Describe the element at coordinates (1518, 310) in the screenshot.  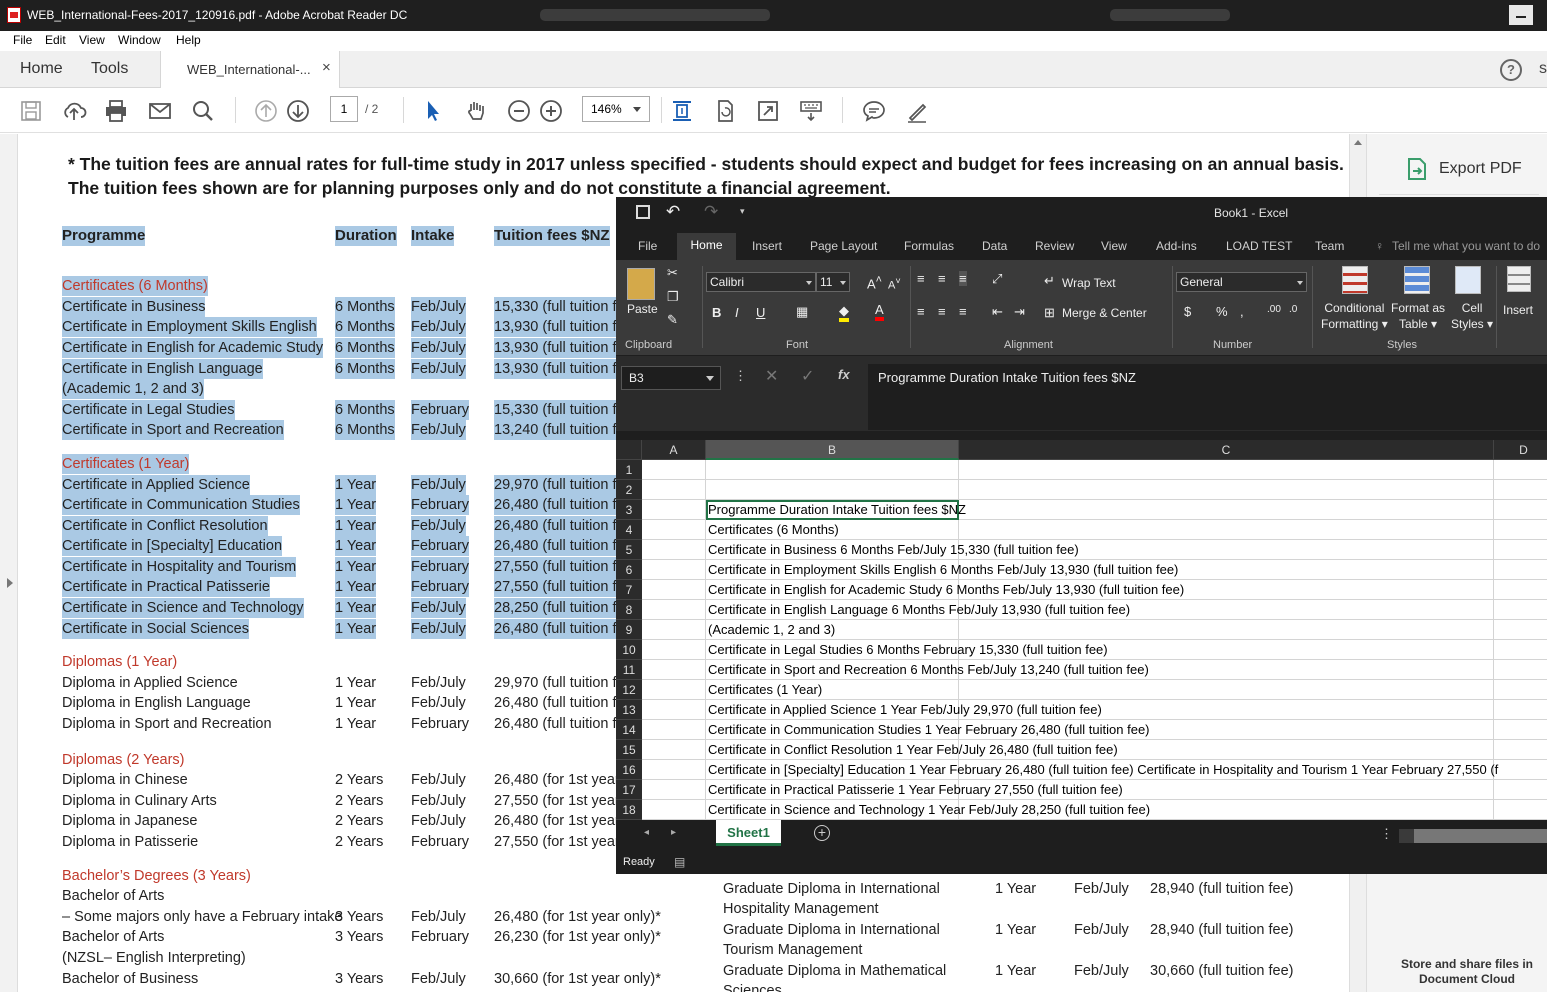
I see `insert-button: Insert` at that location.